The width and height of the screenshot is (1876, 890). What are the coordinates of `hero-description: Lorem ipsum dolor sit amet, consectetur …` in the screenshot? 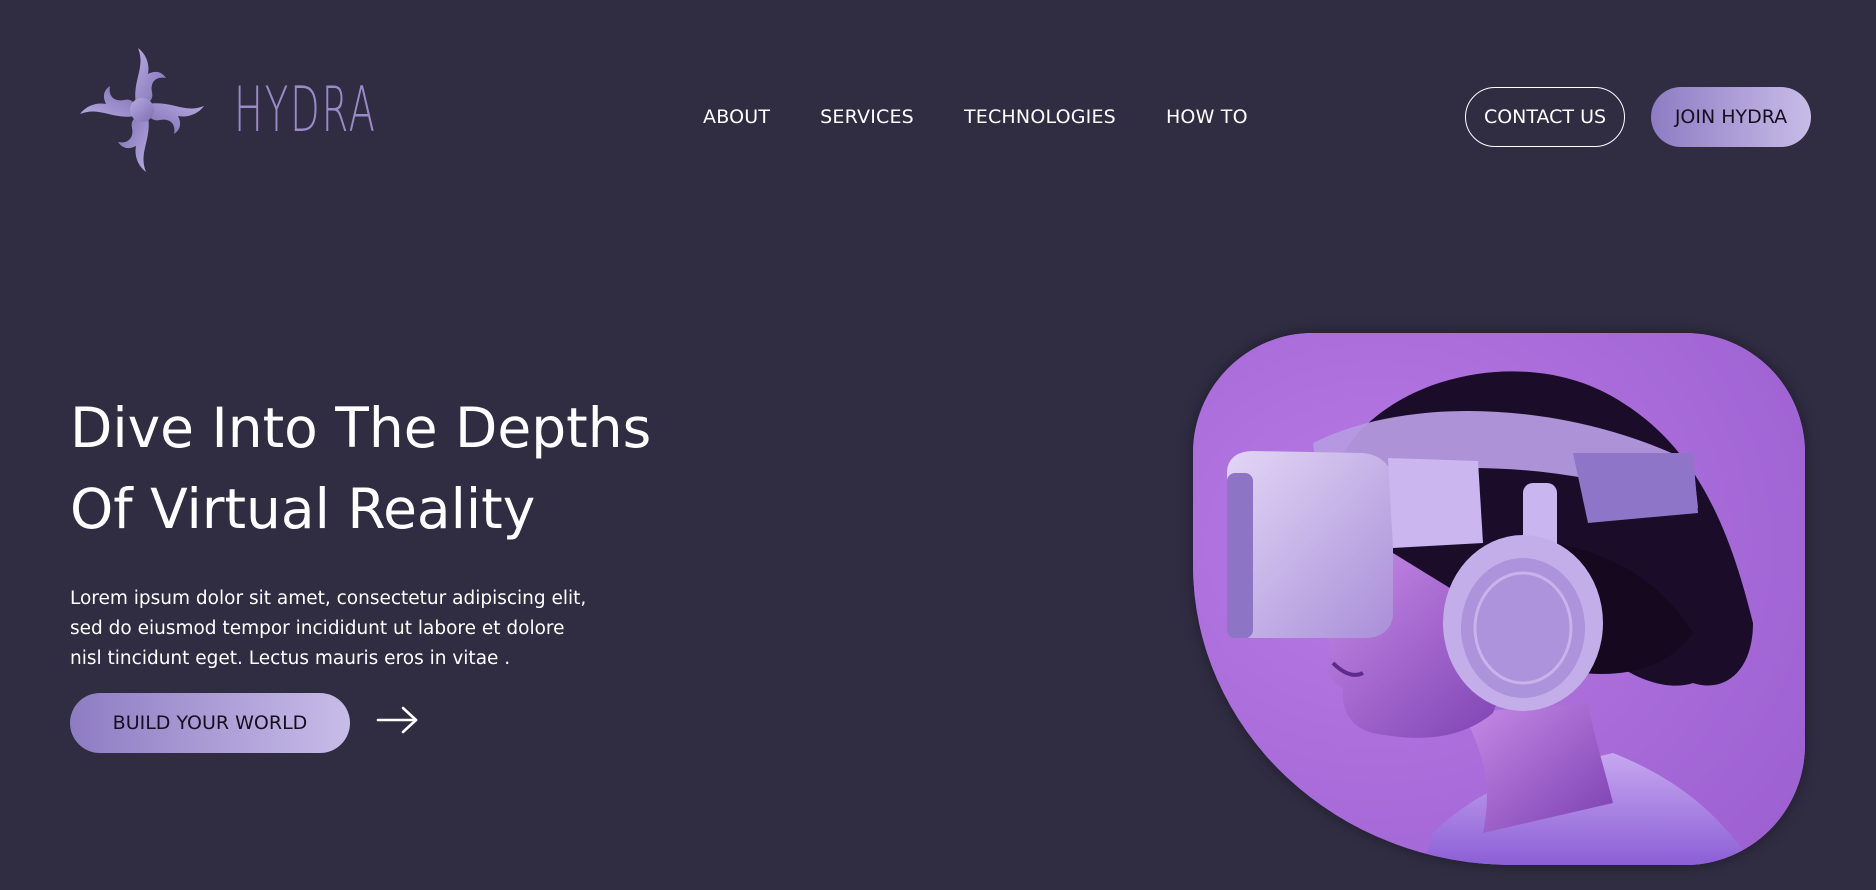 It's located at (328, 628).